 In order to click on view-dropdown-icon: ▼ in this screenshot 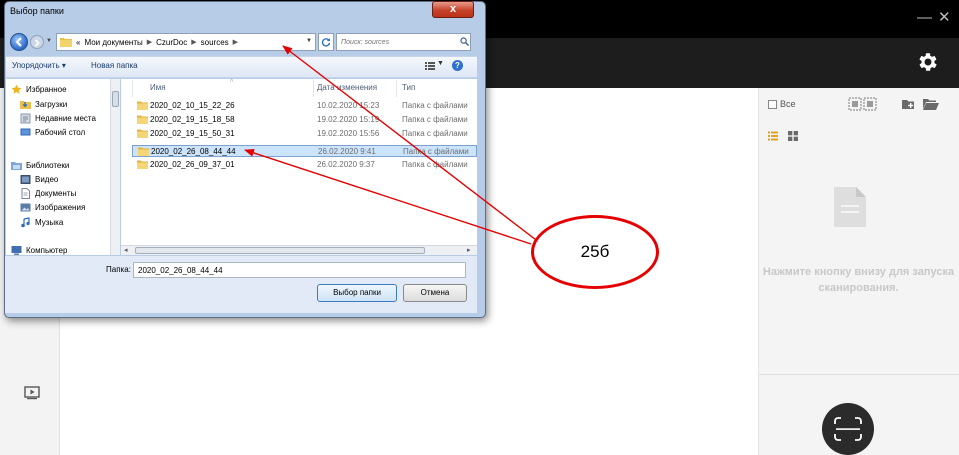, I will do `click(440, 63)`.